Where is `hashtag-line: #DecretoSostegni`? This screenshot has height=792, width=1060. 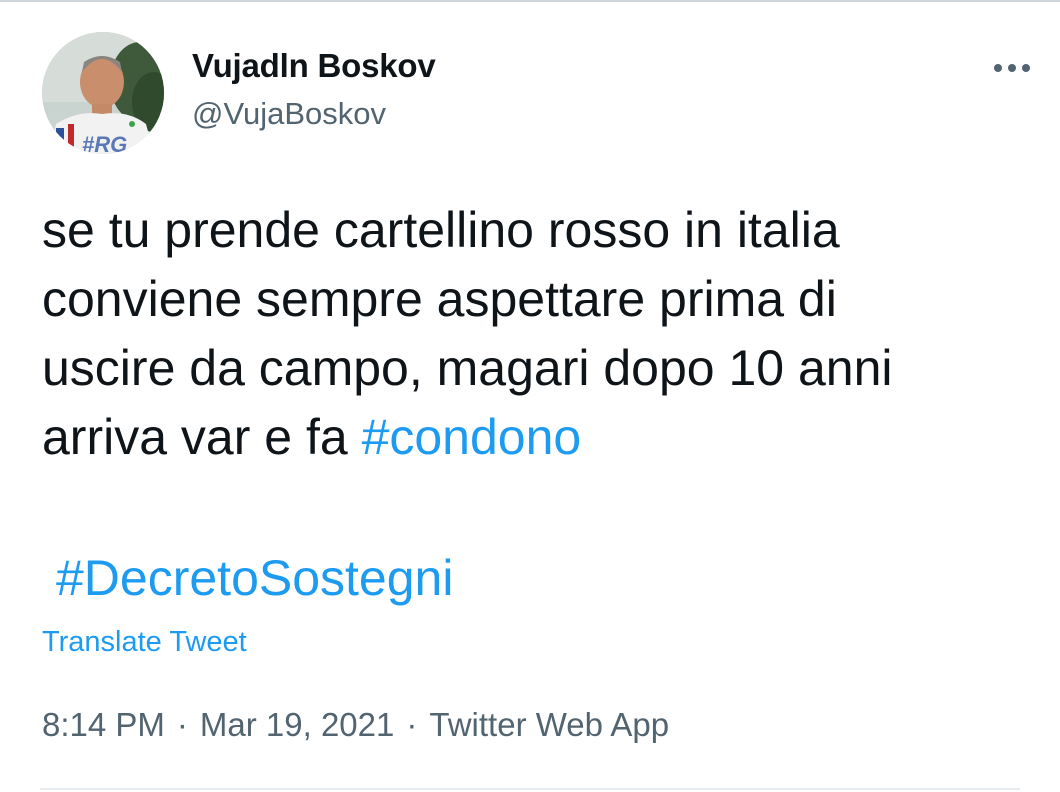
hashtag-line: #DecretoSostegni is located at coordinates (254, 578).